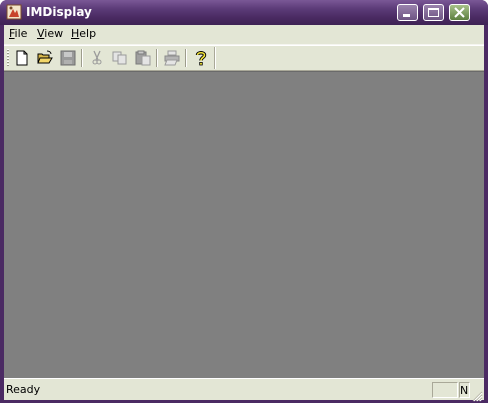 The width and height of the screenshot is (488, 403). Describe the element at coordinates (215, 58) in the screenshot. I see `toolbar-end` at that location.